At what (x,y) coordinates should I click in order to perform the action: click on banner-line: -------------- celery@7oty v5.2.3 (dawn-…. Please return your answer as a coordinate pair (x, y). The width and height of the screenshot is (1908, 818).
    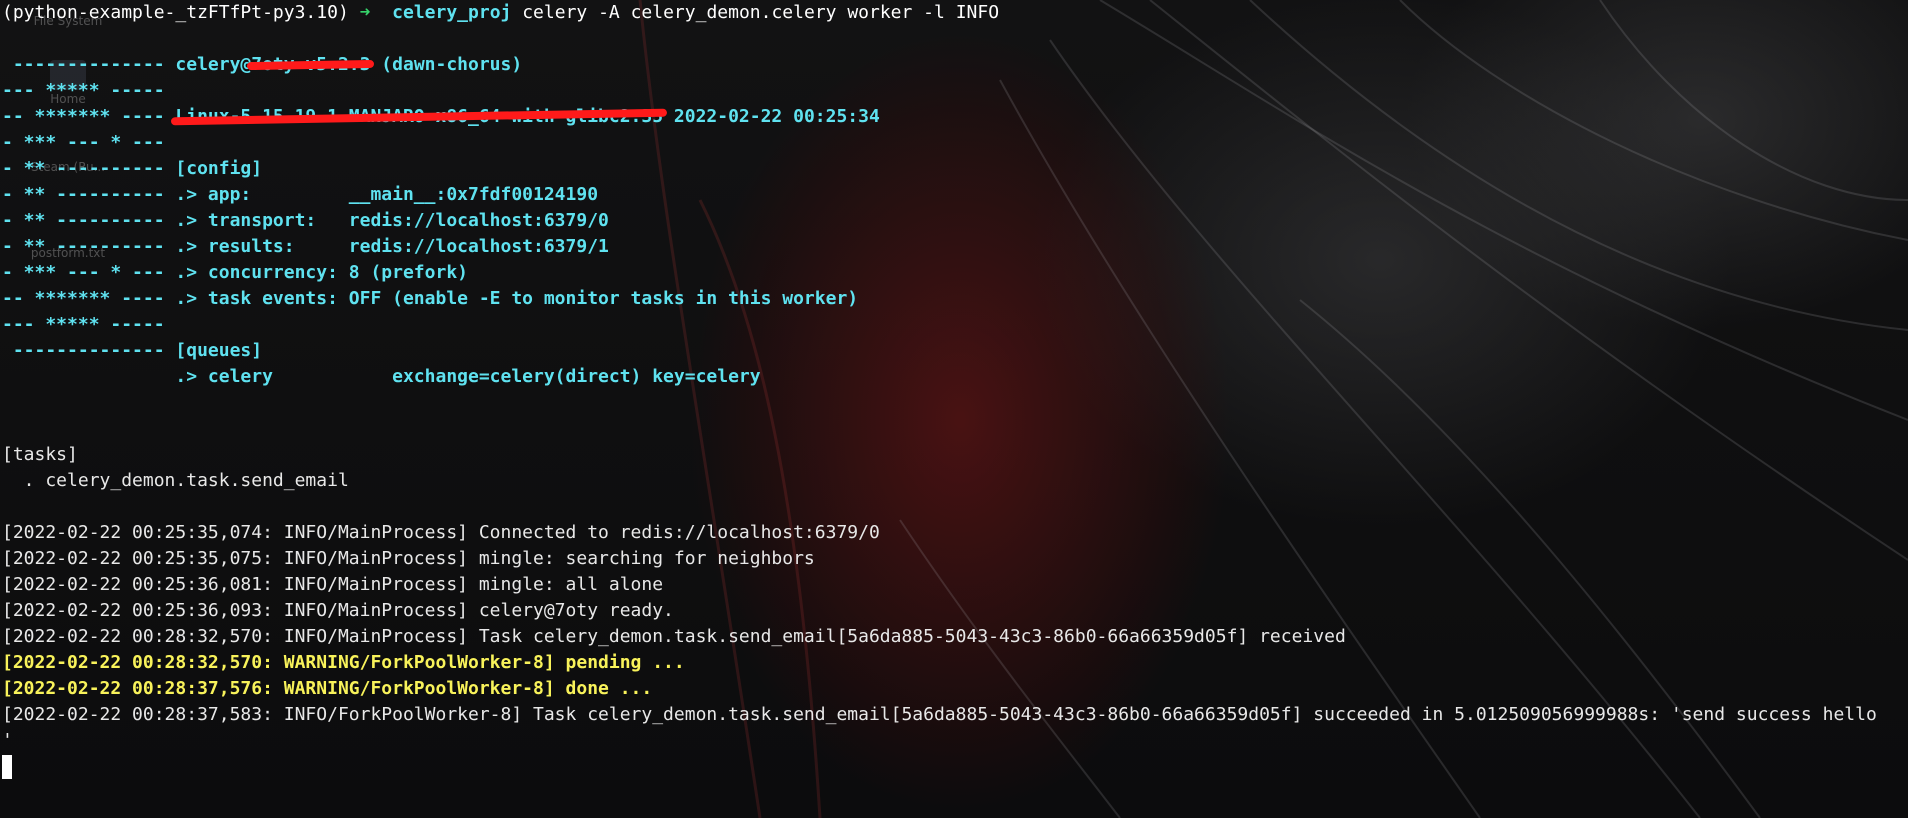
    Looking at the image, I should click on (955, 65).